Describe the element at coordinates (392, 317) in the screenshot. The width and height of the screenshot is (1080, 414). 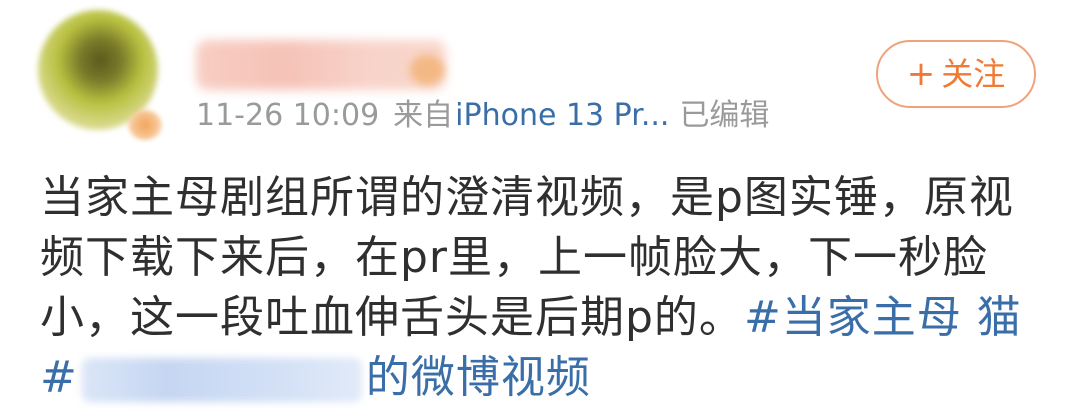
I see `post-text: 小，这一段吐血伸舌头是后期p的。` at that location.